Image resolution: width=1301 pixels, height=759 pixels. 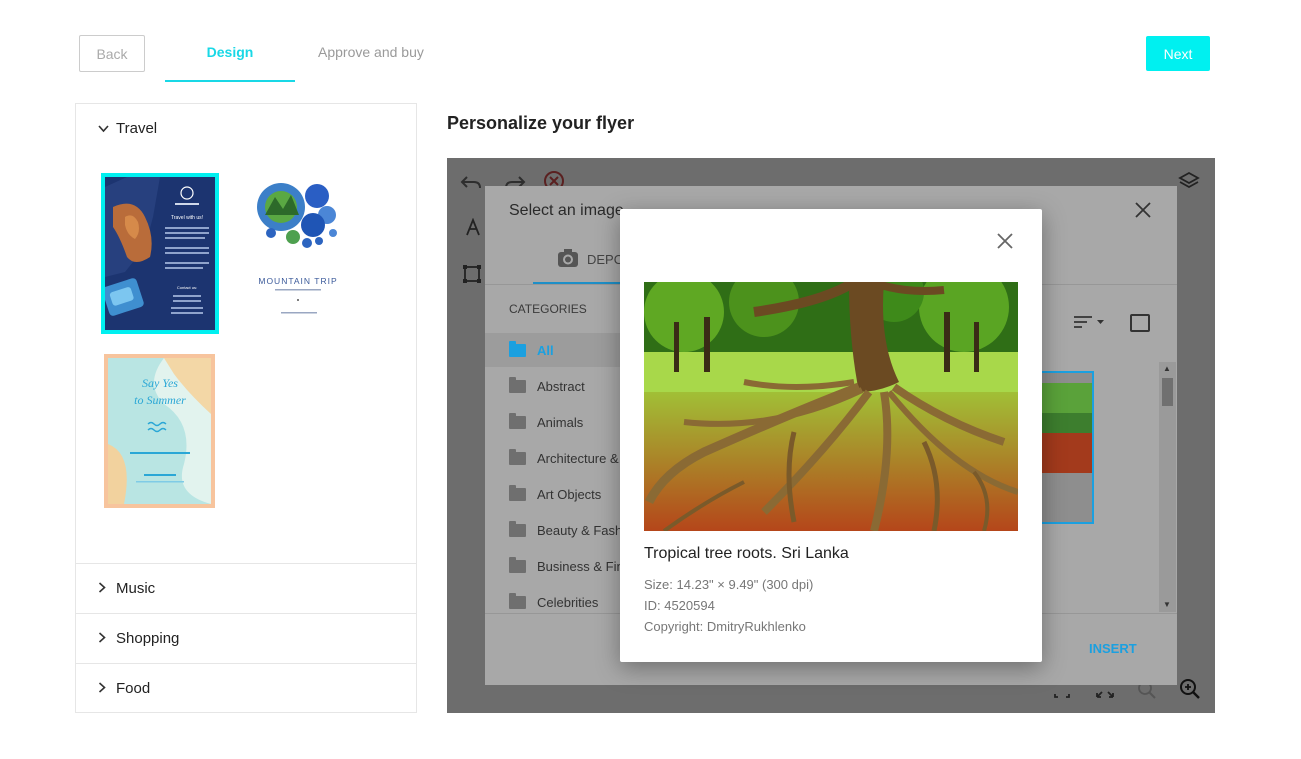 What do you see at coordinates (473, 229) in the screenshot?
I see `text-tool-icon` at bounding box center [473, 229].